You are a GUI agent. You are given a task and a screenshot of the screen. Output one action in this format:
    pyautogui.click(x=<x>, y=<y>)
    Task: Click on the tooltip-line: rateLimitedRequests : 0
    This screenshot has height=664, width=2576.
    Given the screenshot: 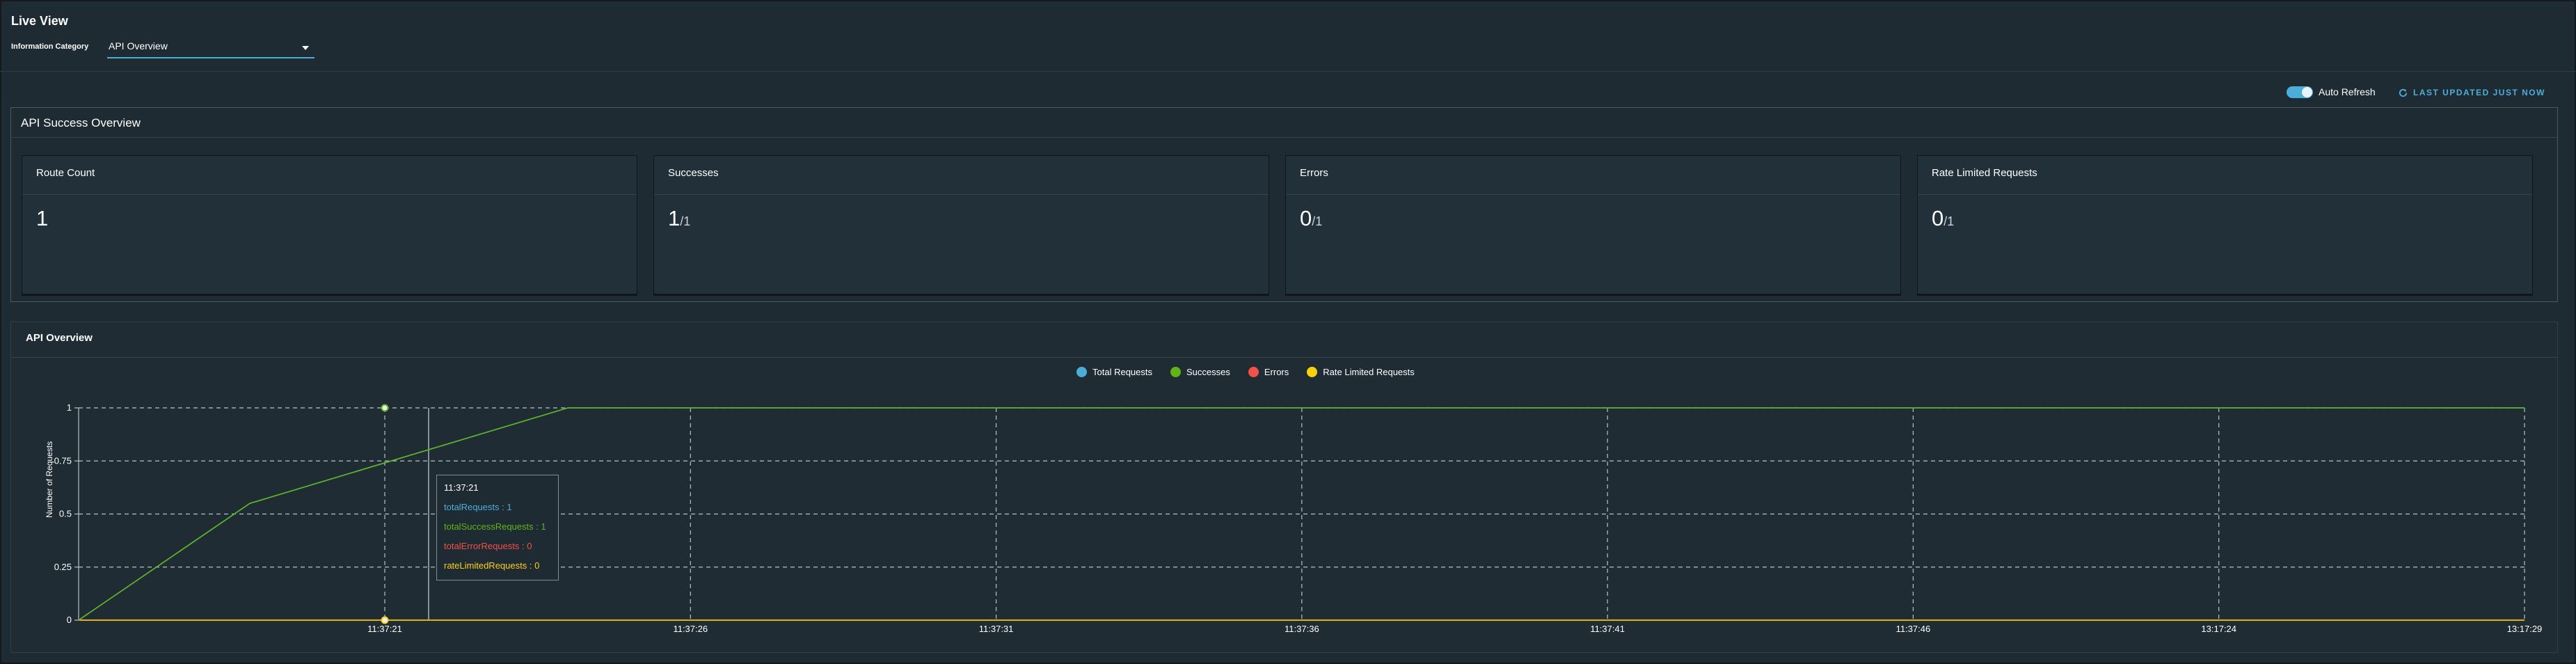 What is the action you would take?
    pyautogui.click(x=492, y=566)
    